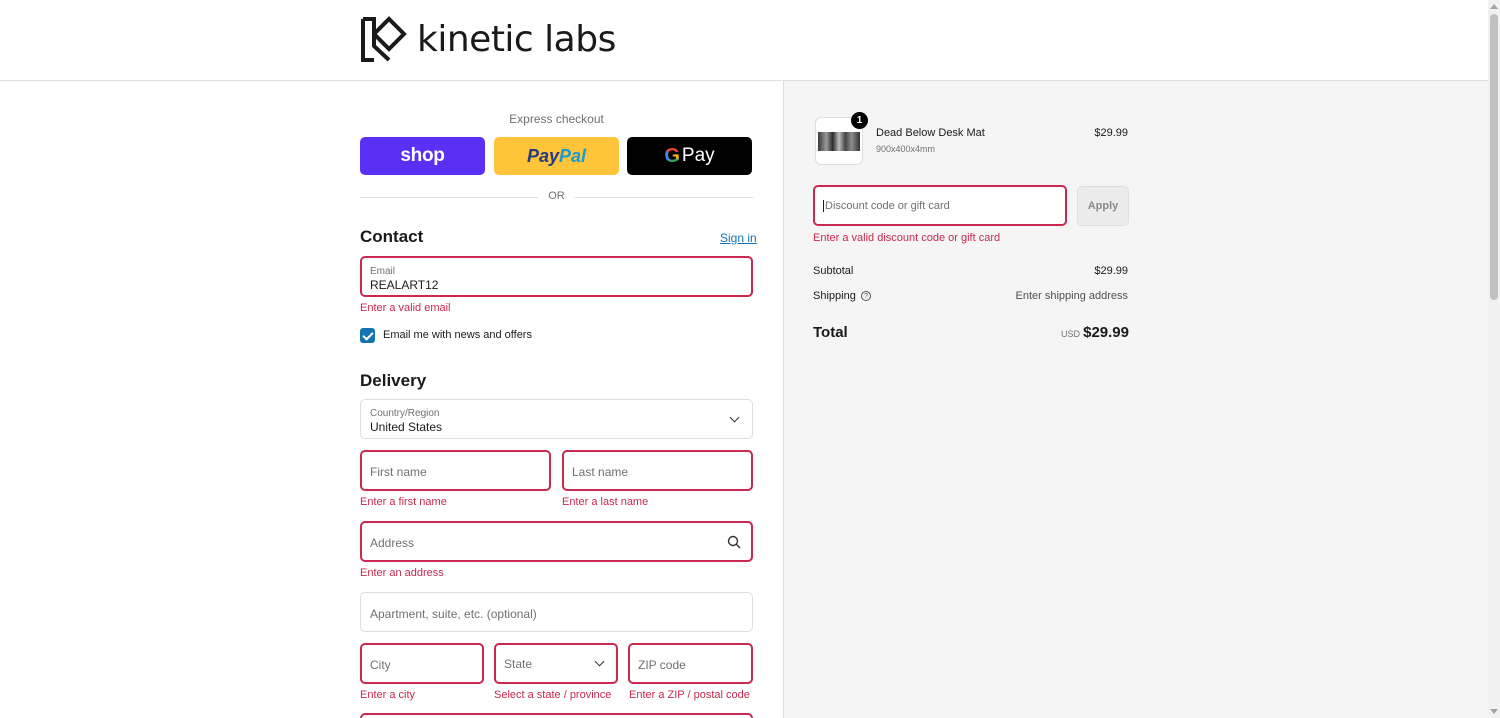  Describe the element at coordinates (662, 665) in the screenshot. I see `zip-code-placeholder: ZIP code` at that location.